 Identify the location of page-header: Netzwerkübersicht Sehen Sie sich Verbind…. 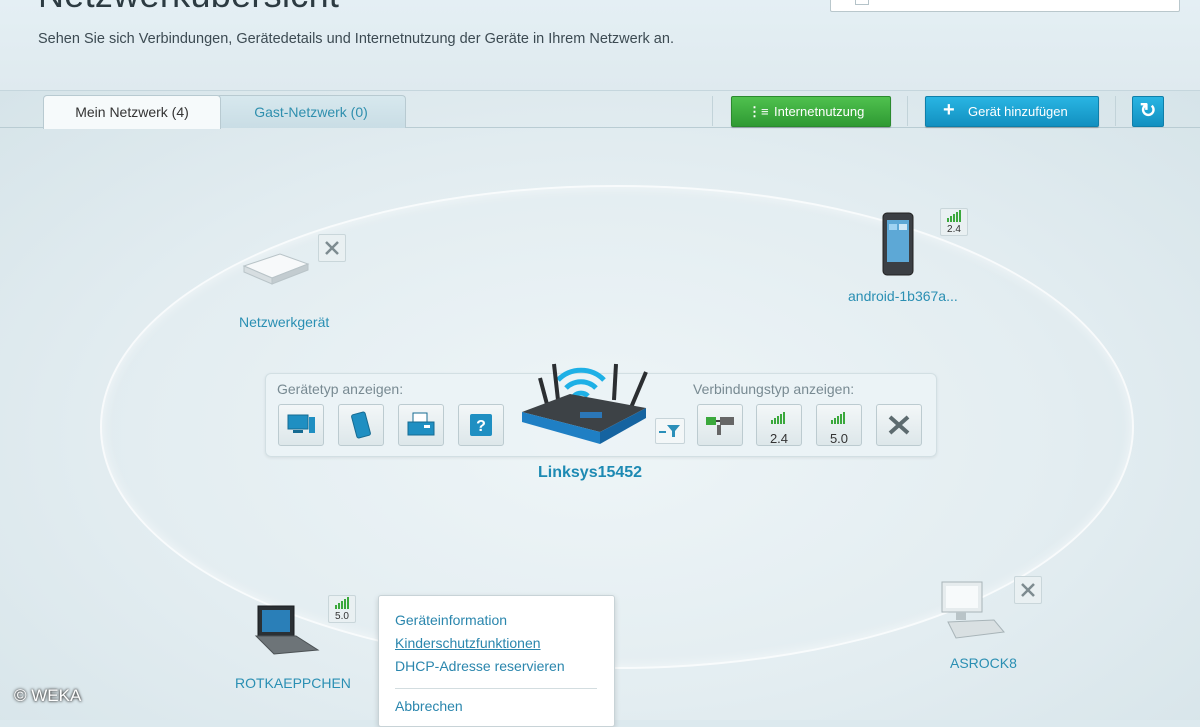
(600, 45).